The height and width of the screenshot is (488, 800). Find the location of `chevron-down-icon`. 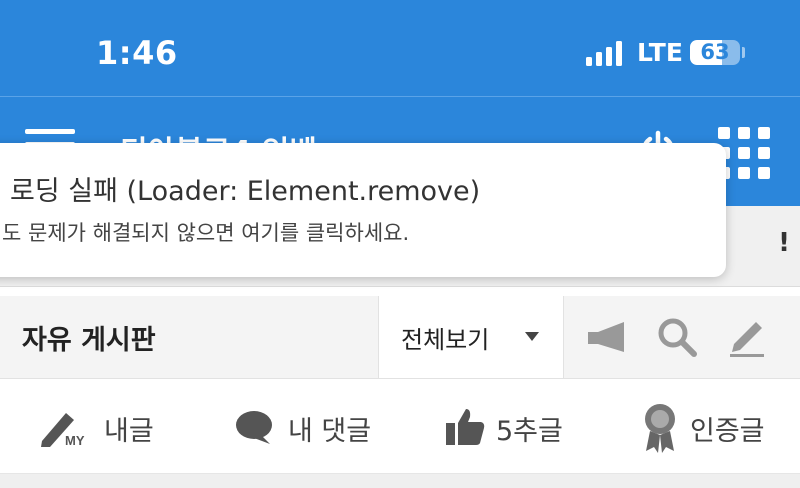

chevron-down-icon is located at coordinates (532, 336).